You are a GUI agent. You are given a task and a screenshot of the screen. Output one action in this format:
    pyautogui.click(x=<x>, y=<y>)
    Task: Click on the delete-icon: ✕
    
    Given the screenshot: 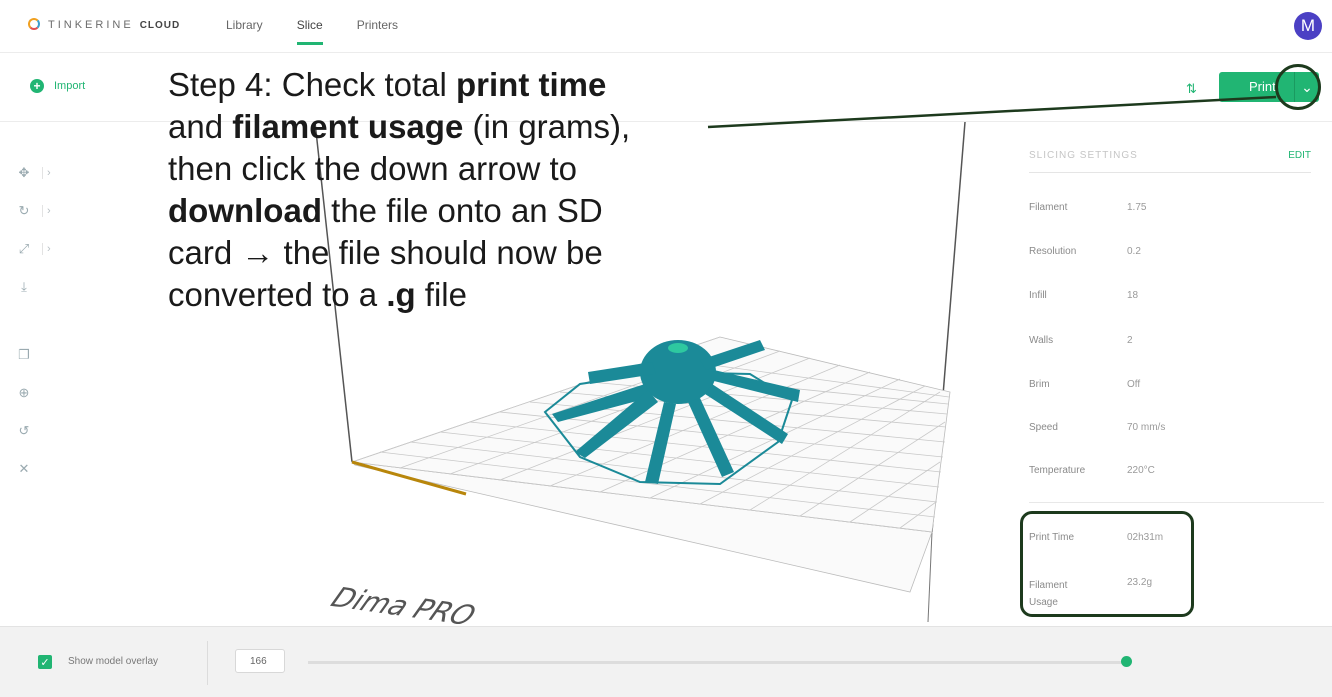 What is the action you would take?
    pyautogui.click(x=24, y=468)
    